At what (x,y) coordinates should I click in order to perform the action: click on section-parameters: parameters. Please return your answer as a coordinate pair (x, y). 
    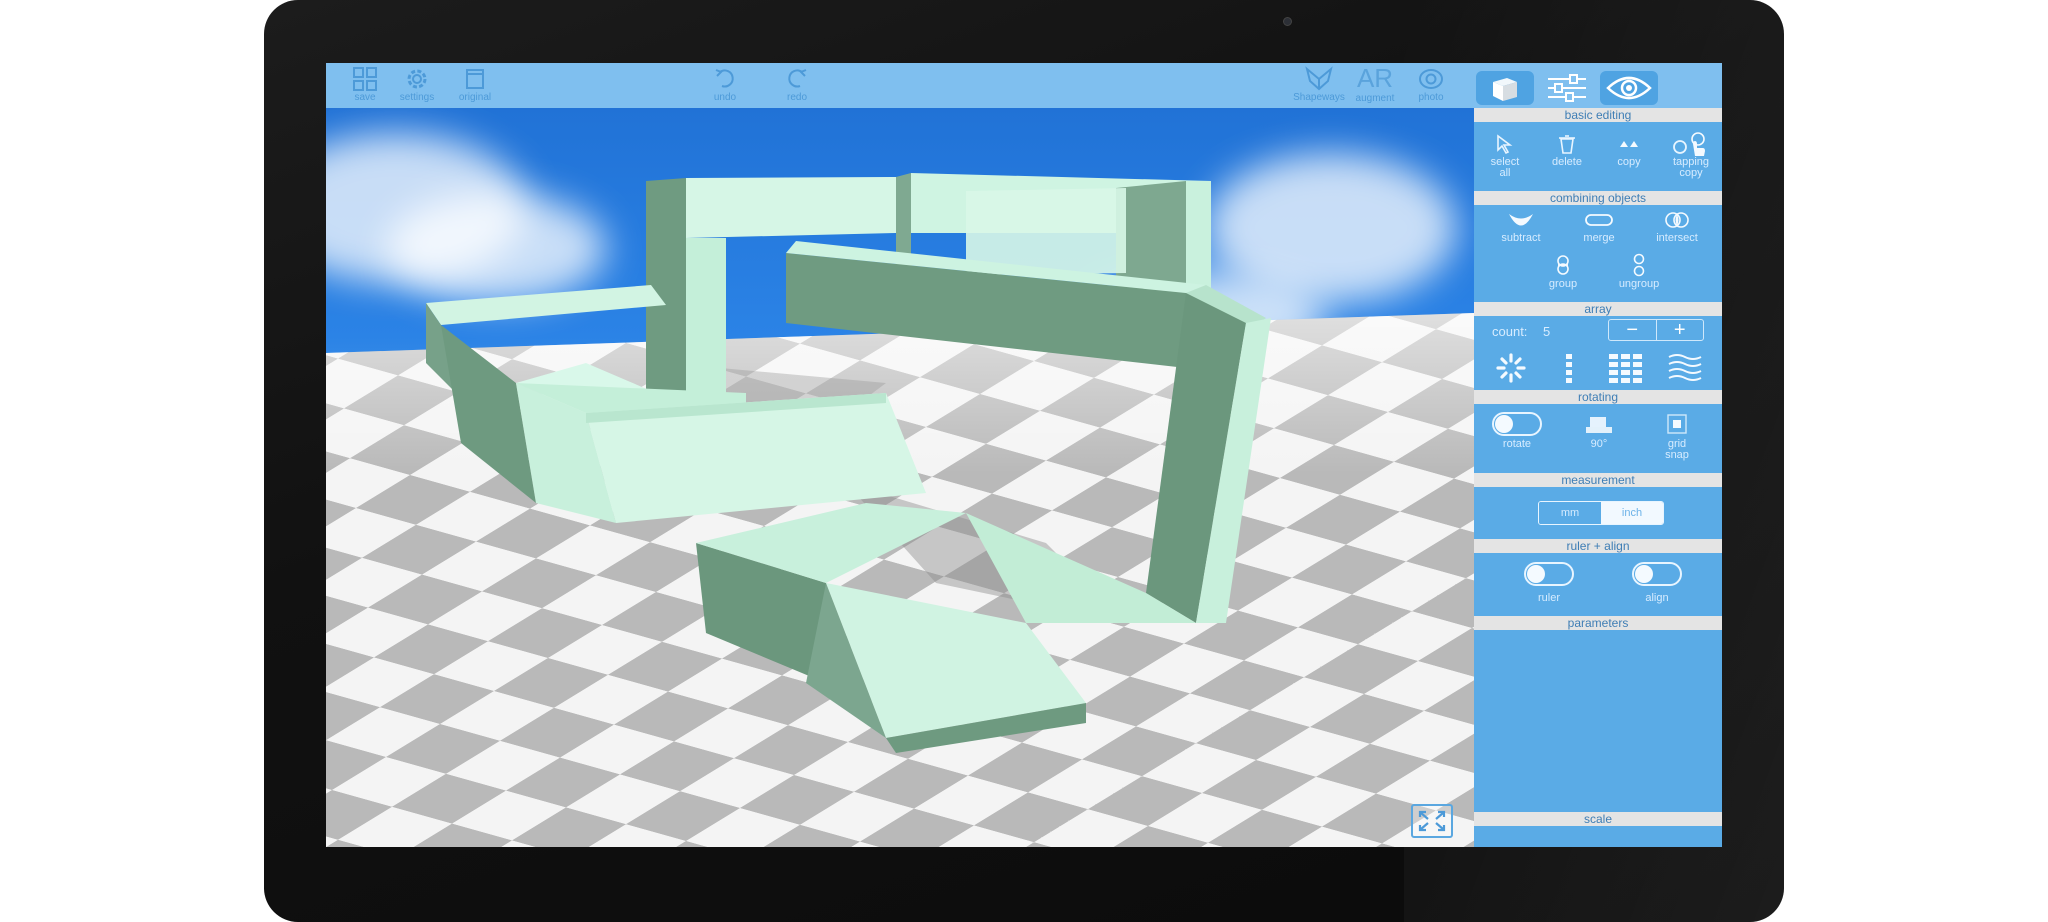
    Looking at the image, I should click on (1598, 623).